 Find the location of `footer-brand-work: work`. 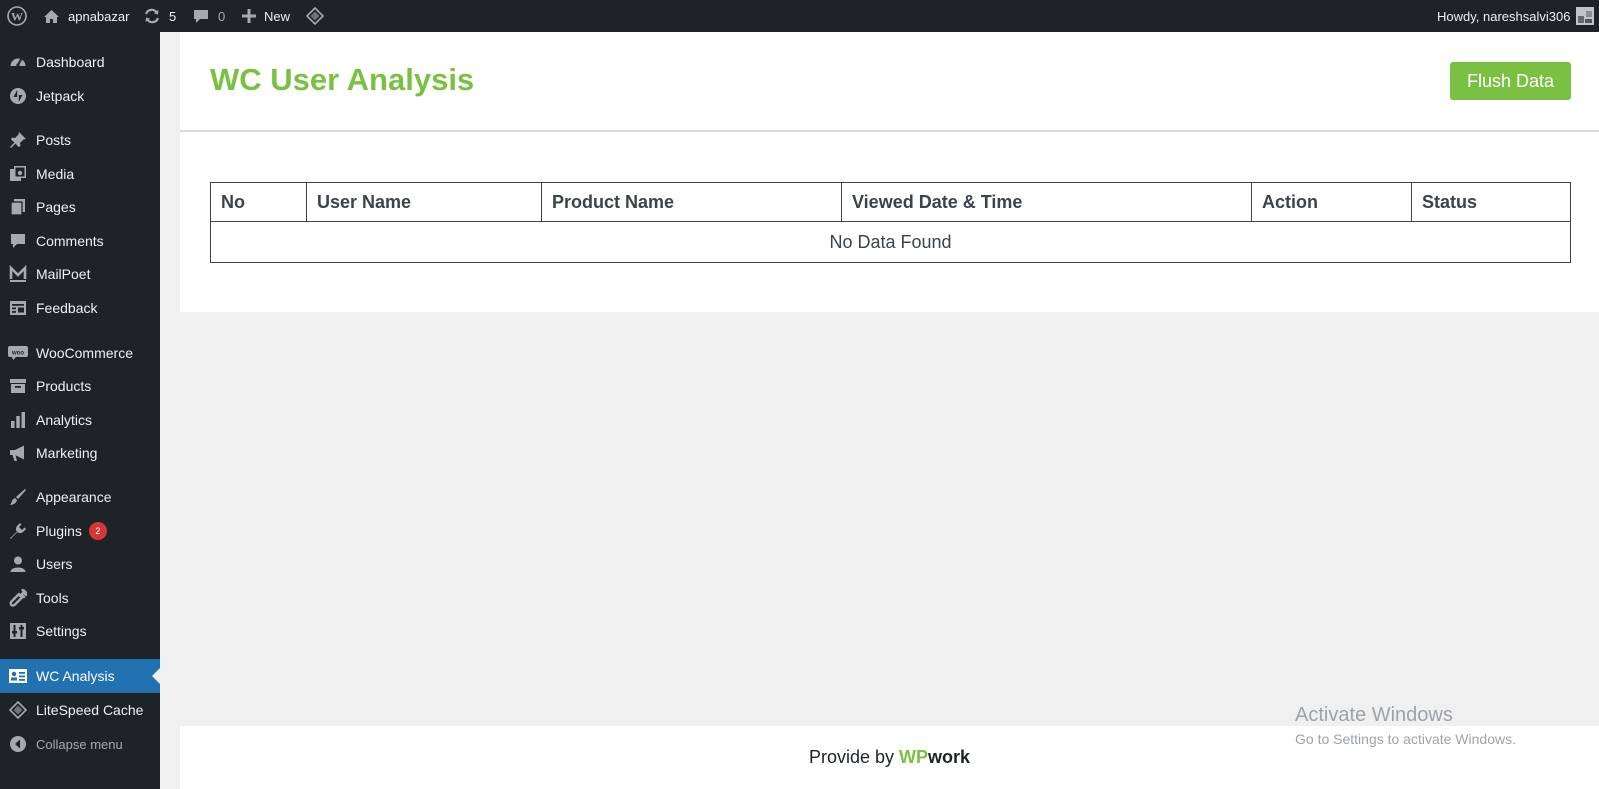

footer-brand-work: work is located at coordinates (949, 757).